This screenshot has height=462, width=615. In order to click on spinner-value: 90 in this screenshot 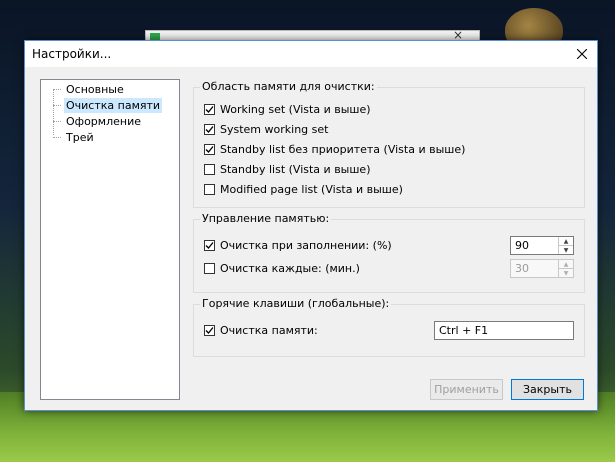, I will do `click(522, 245)`.